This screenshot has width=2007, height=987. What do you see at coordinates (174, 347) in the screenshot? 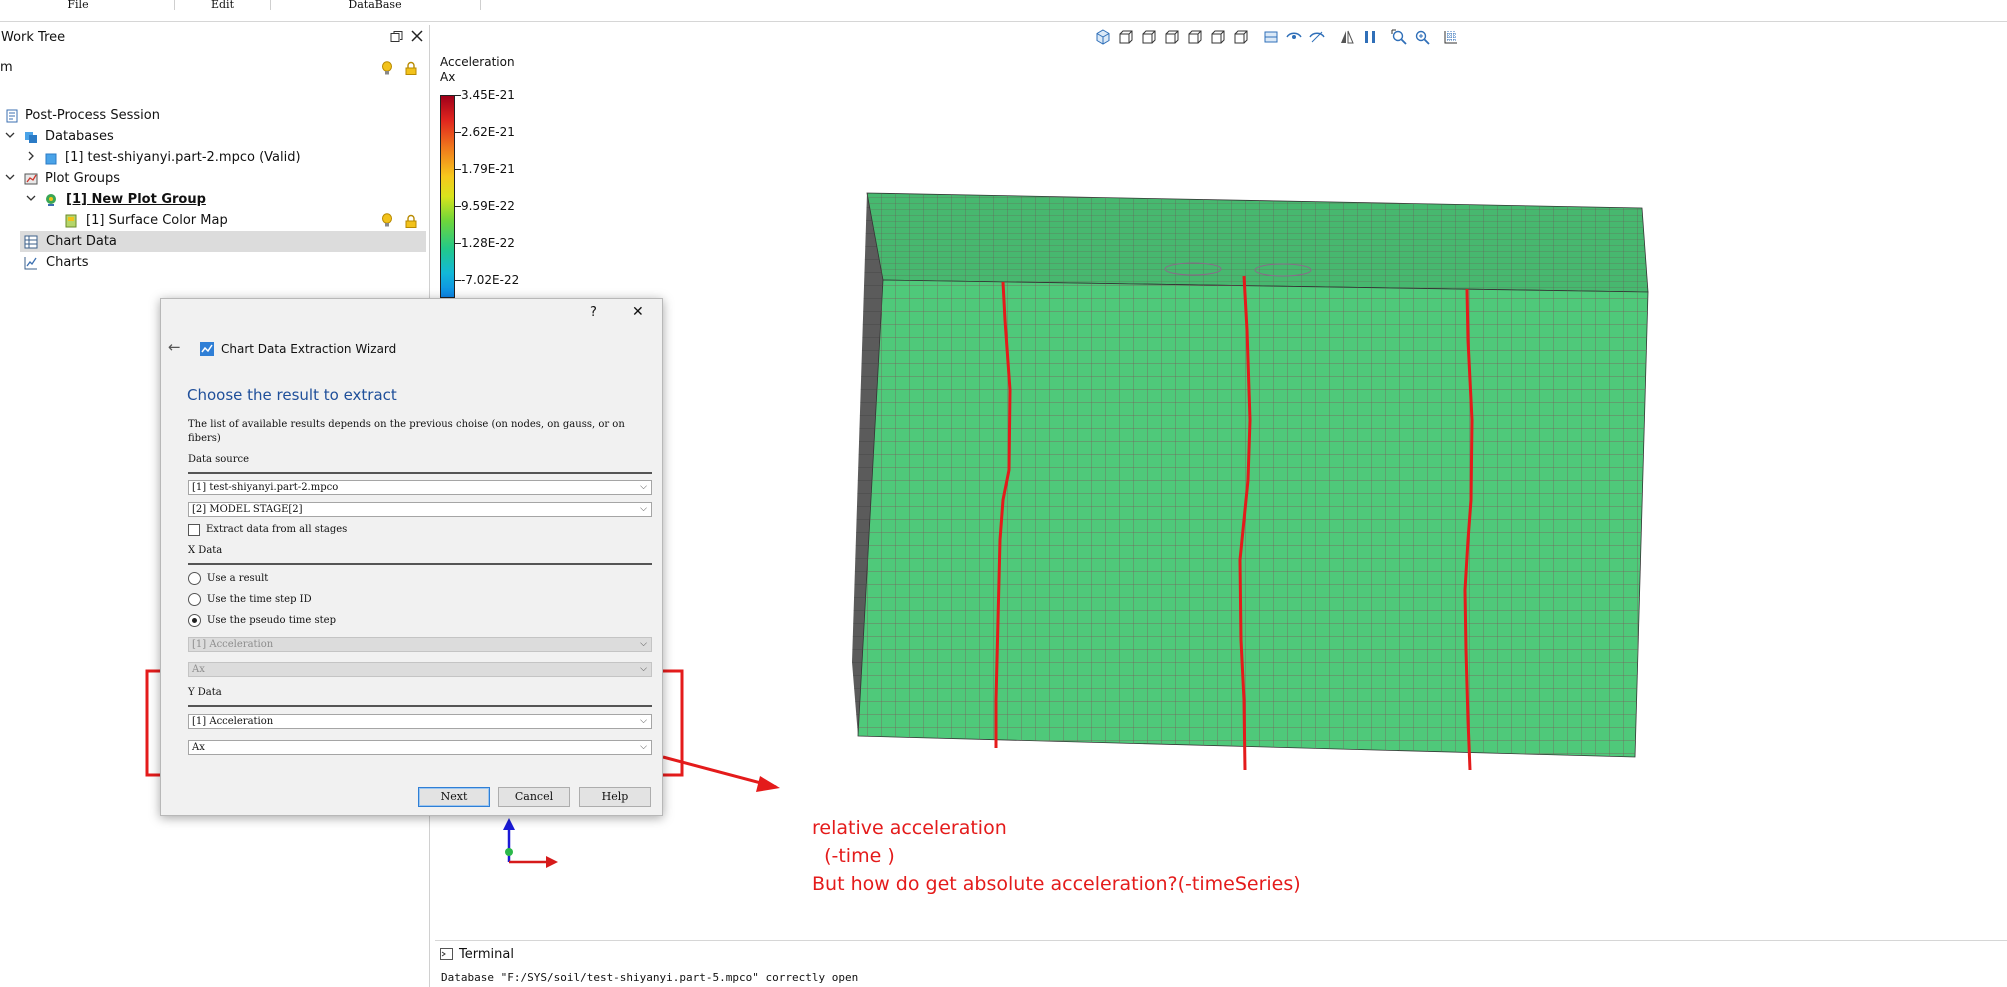
I see `back-arrow-icon: ←` at bounding box center [174, 347].